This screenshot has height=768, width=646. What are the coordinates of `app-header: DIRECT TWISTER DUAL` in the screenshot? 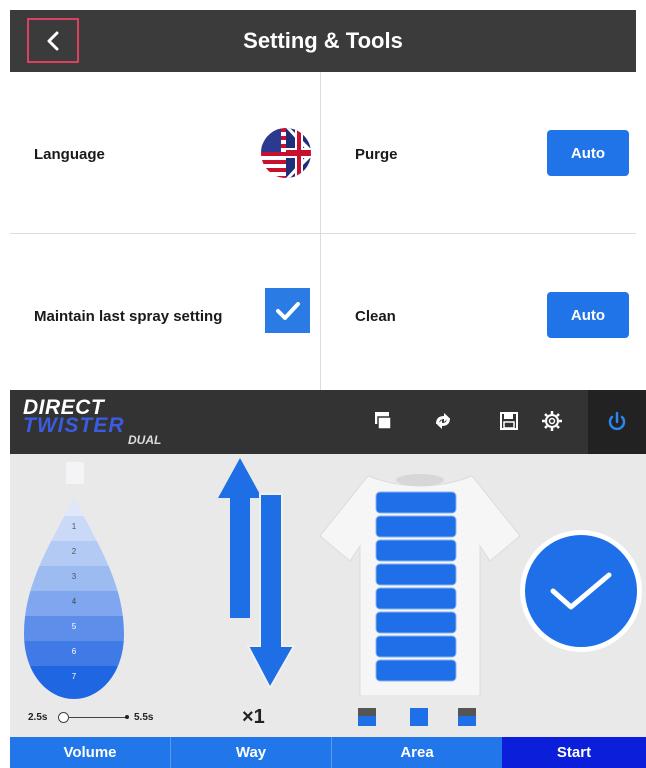 It's located at (328, 422).